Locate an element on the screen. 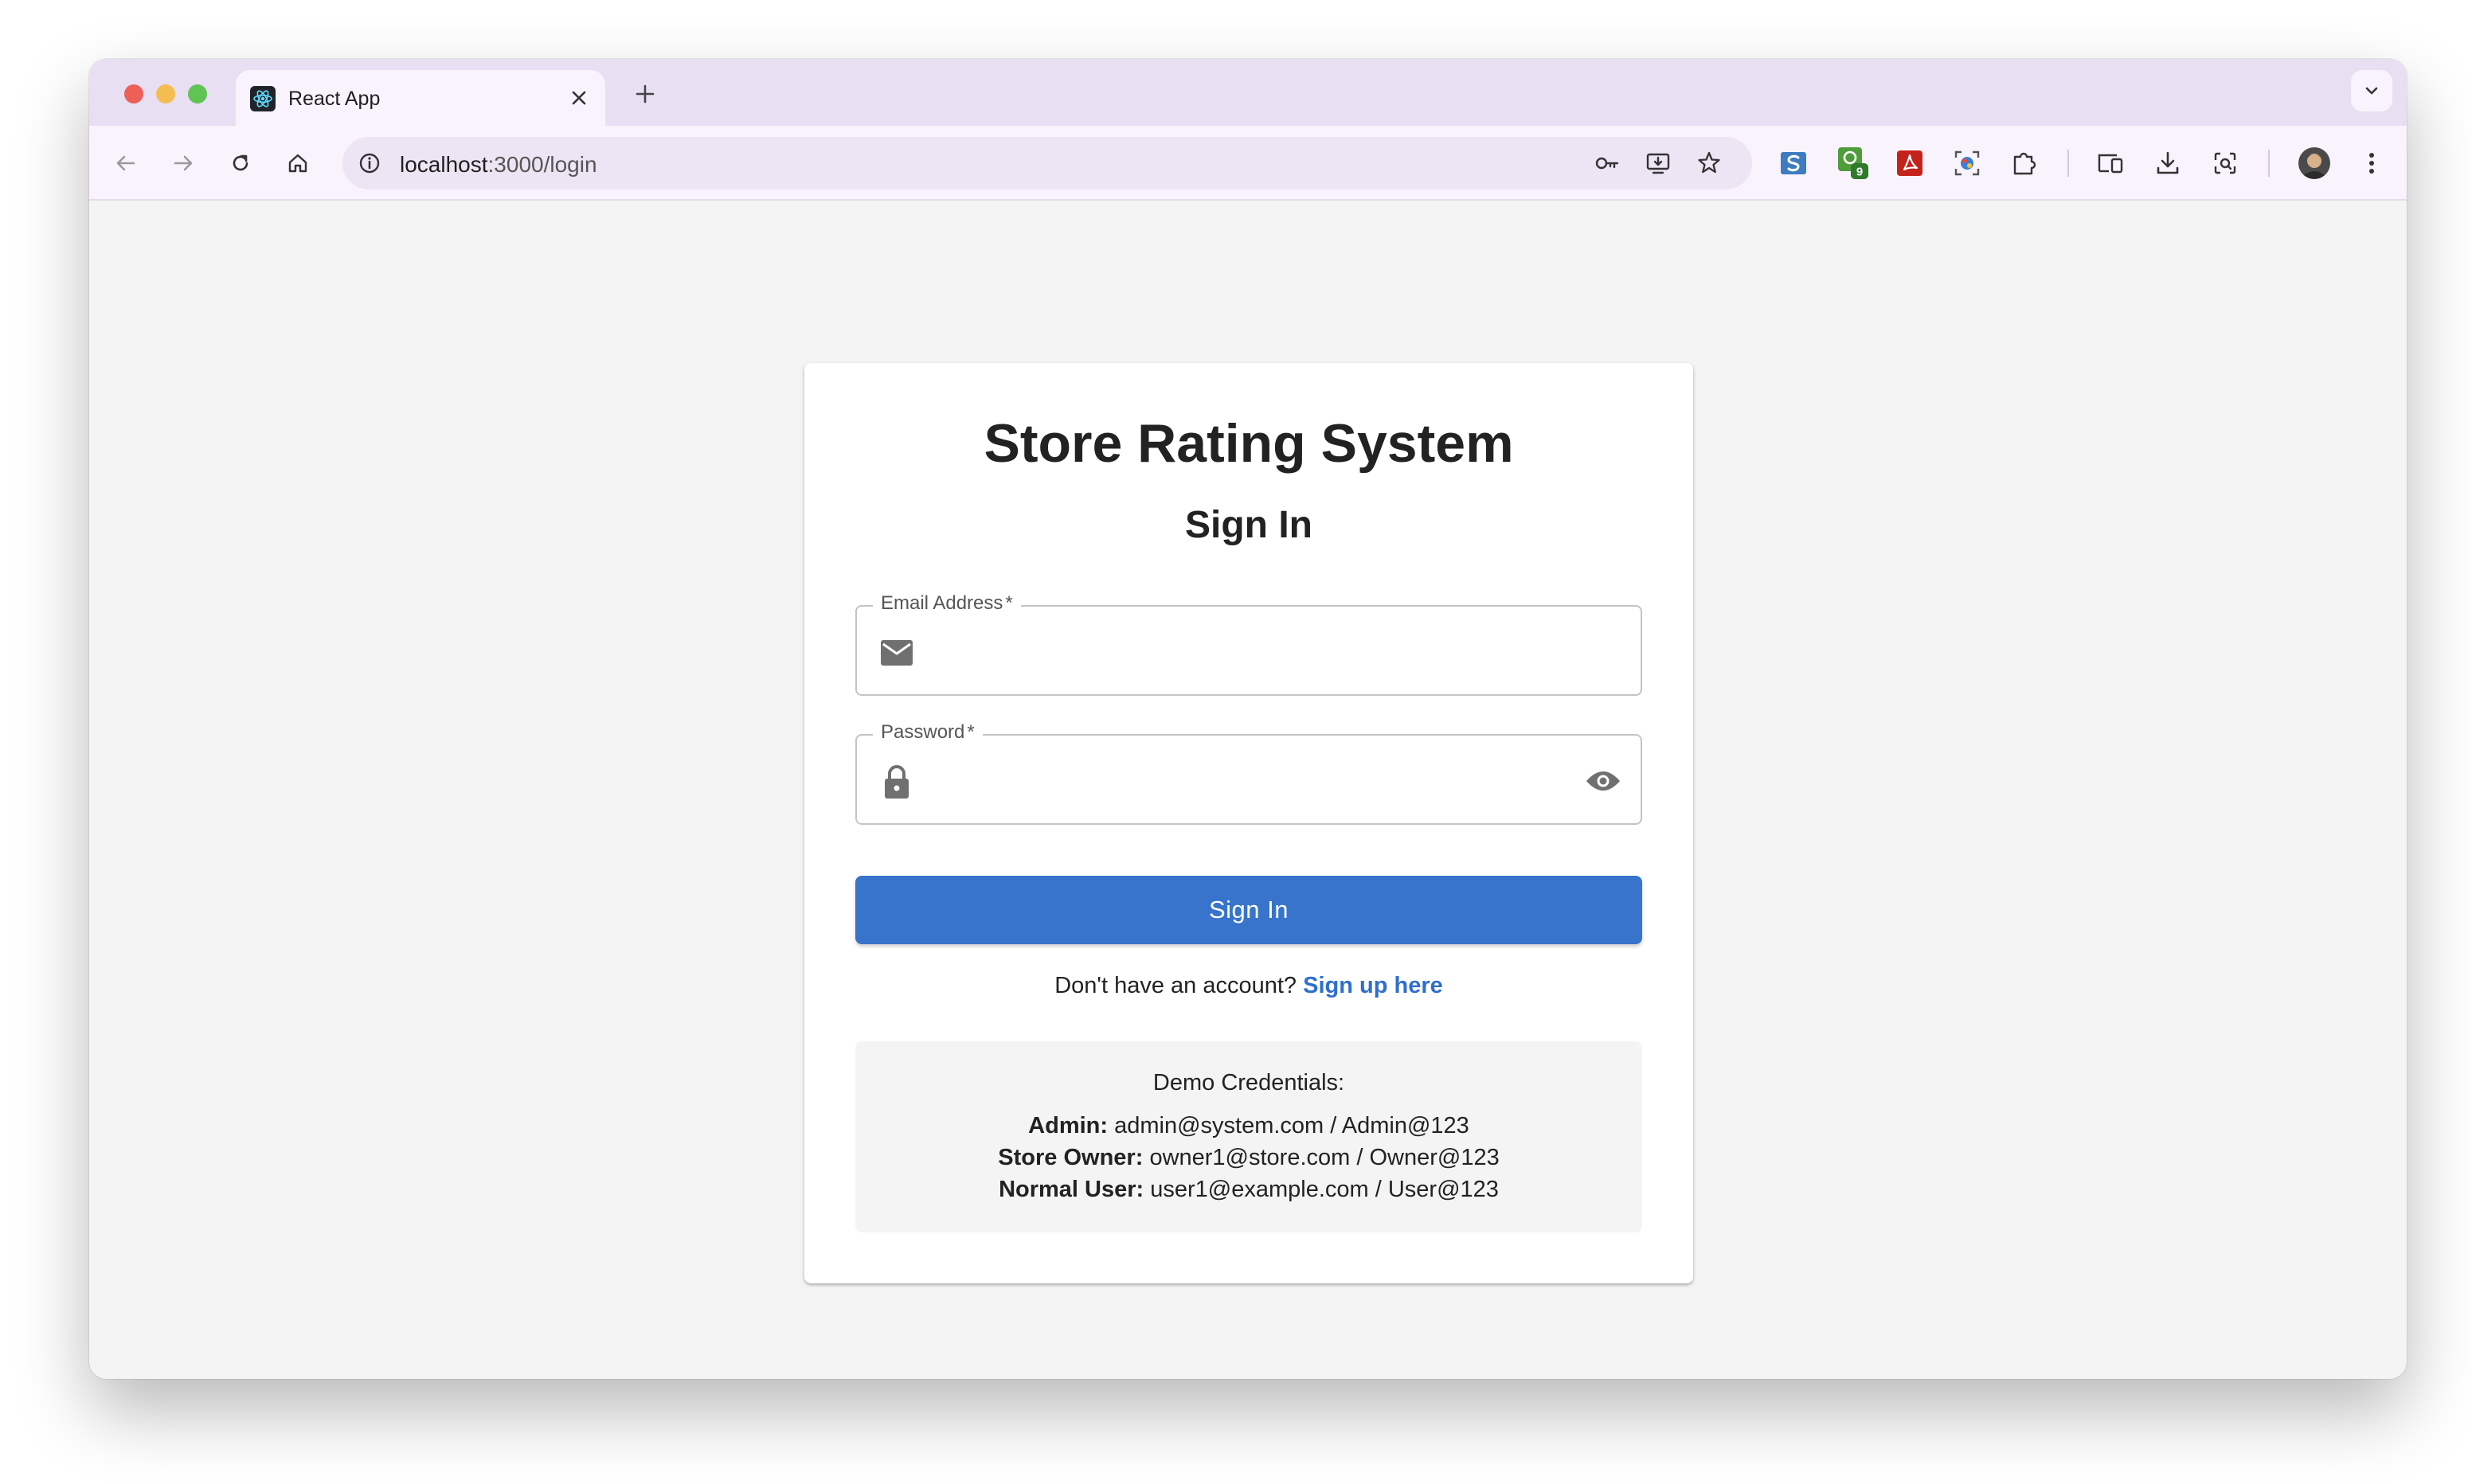 The image size is (2472, 1484). signup-prompt: Don't have an account? Sign up here is located at coordinates (1248, 986).